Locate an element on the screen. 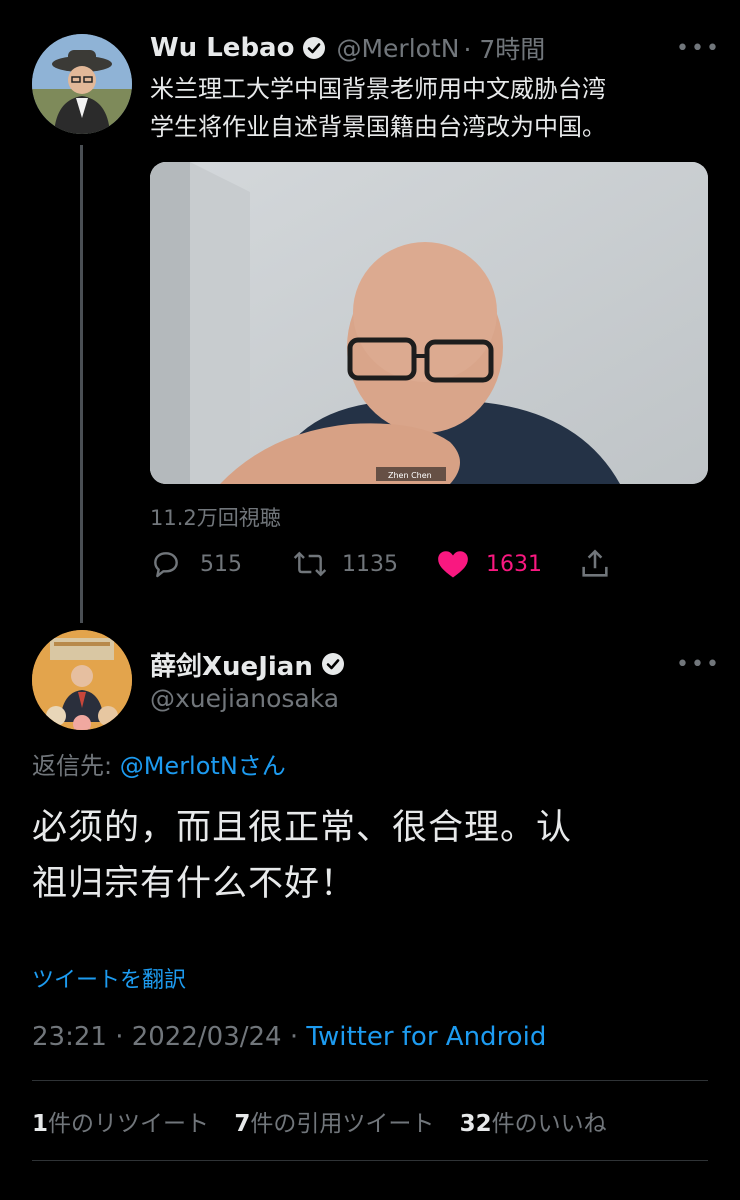  reply-count: 515 is located at coordinates (221, 564).